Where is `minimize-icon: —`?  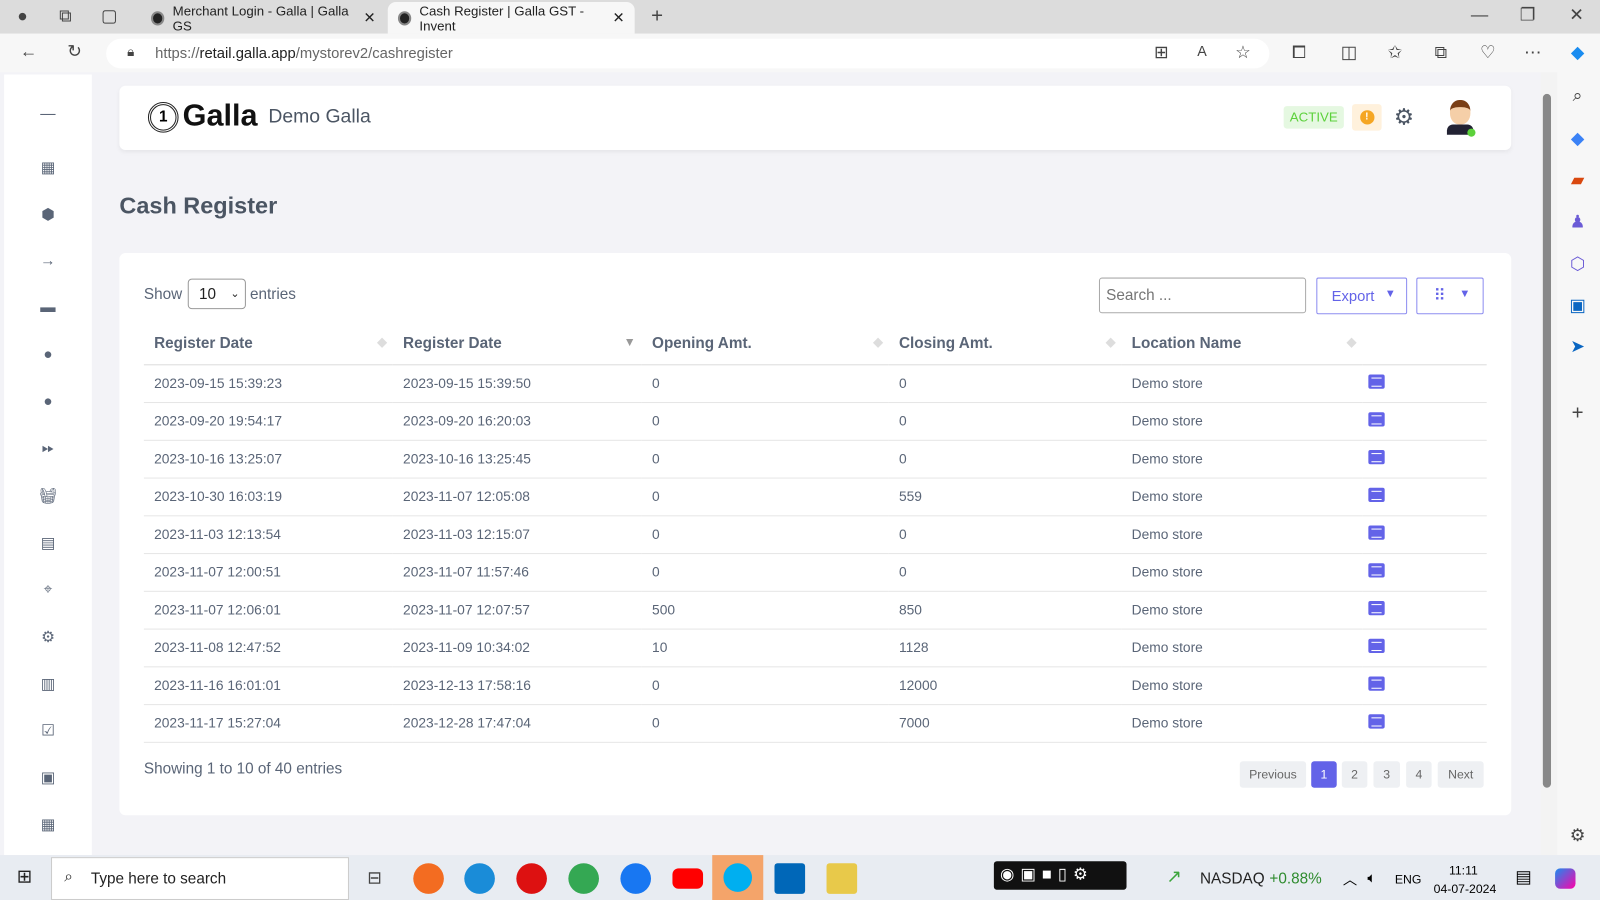
minimize-icon: — is located at coordinates (1479, 15).